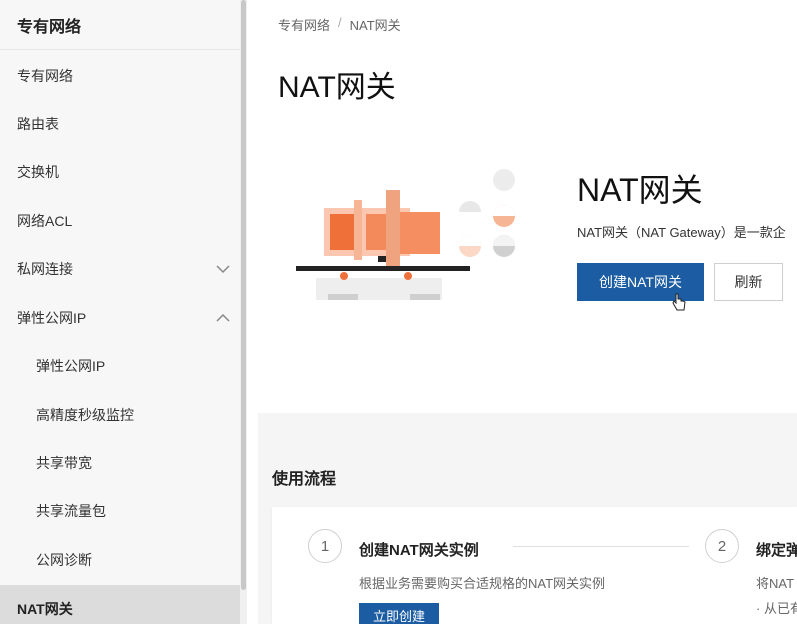  Describe the element at coordinates (419, 550) in the screenshot. I see `step-title: 创建NAT网关实例` at that location.